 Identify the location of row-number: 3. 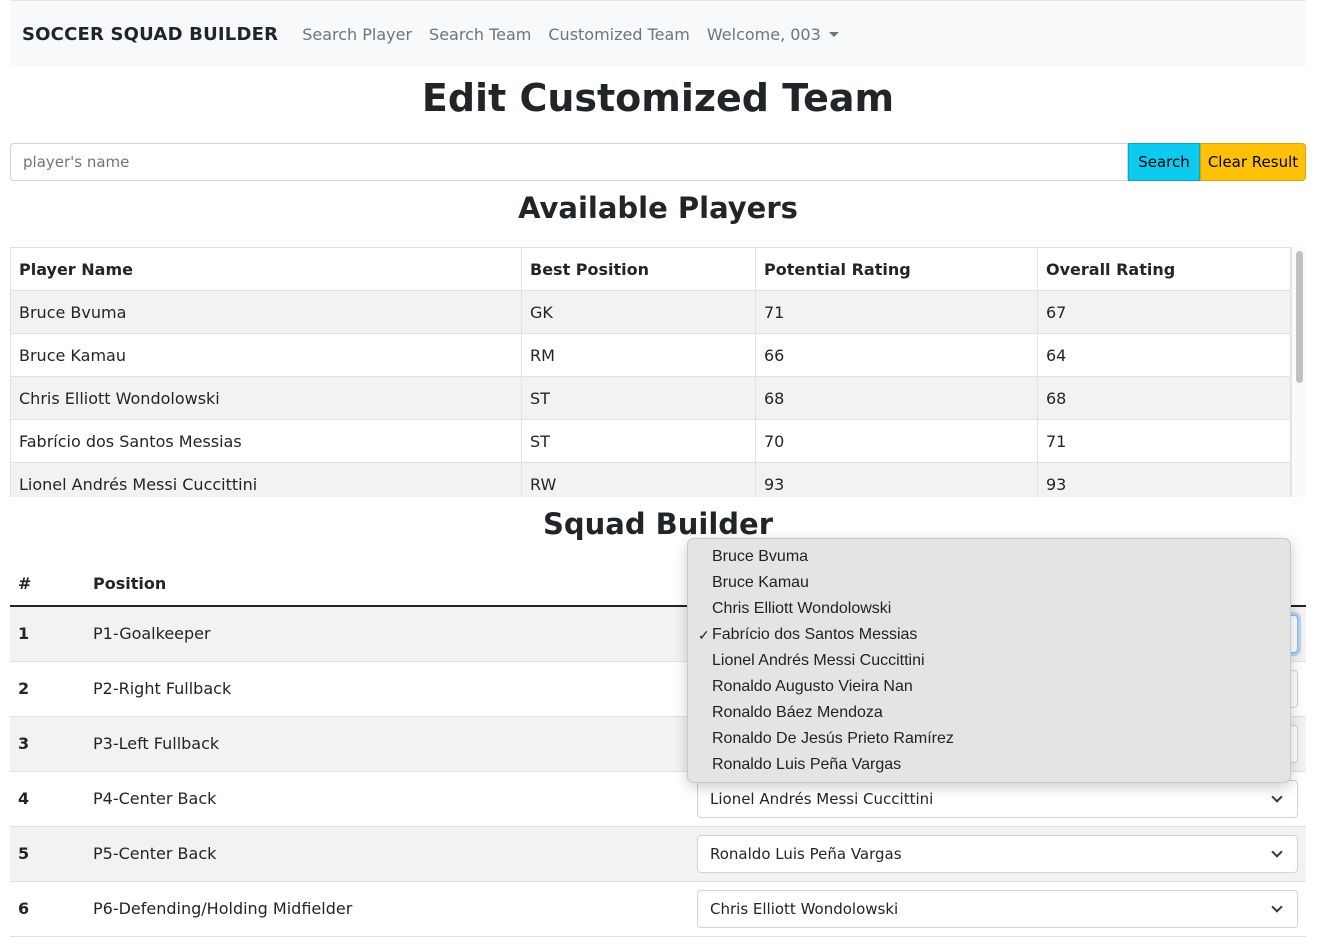
(47, 744).